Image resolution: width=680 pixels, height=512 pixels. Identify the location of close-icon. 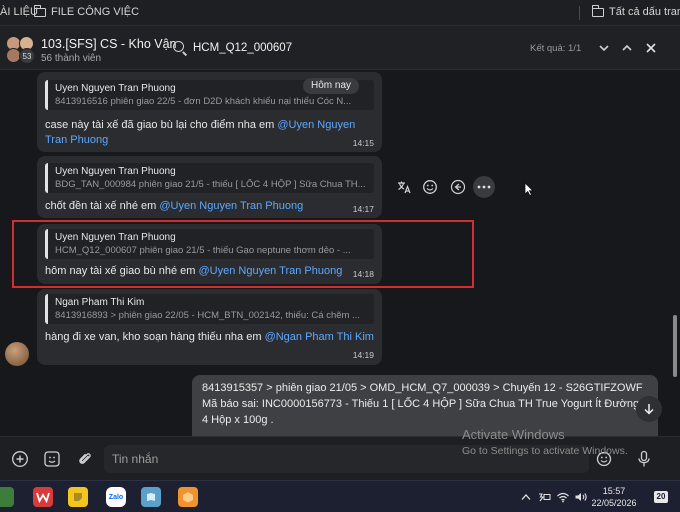
(651, 48).